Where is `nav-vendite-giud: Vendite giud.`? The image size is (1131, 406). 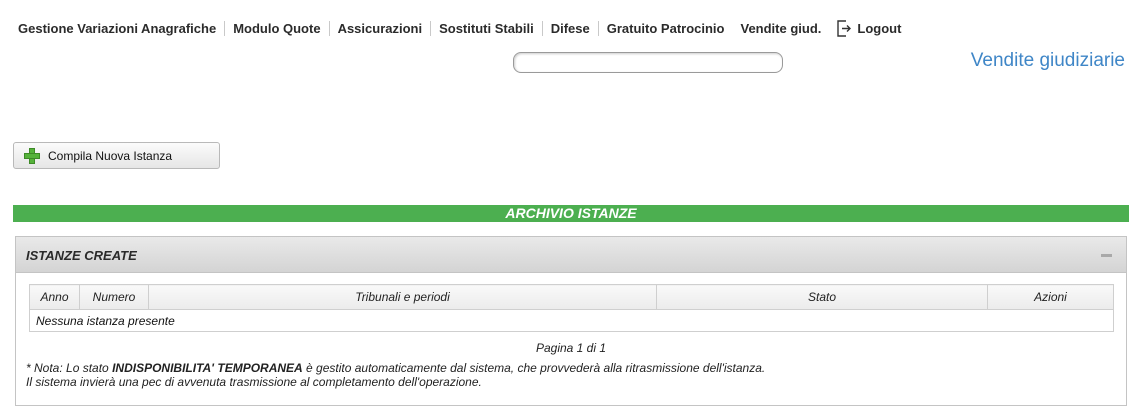
nav-vendite-giud: Vendite giud. is located at coordinates (780, 28).